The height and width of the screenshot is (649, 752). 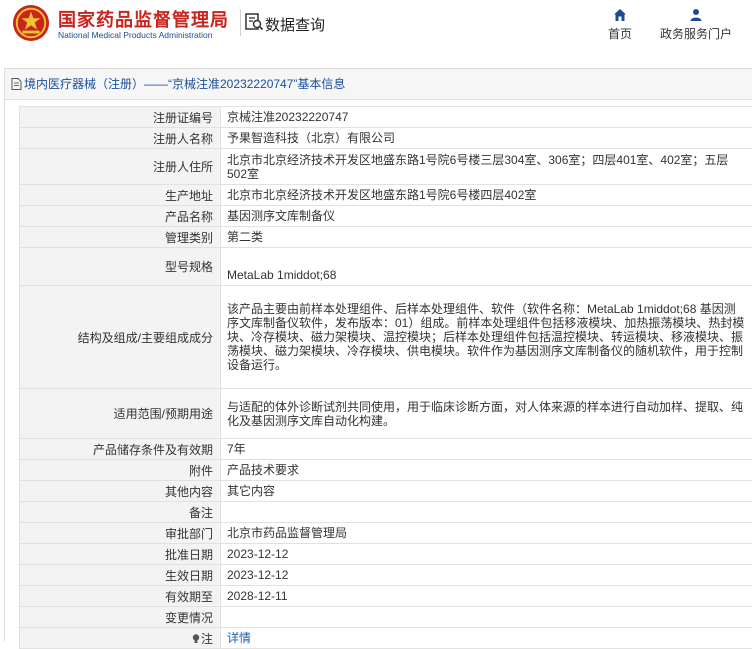 I want to click on row-label: 管理类别, so click(x=120, y=237).